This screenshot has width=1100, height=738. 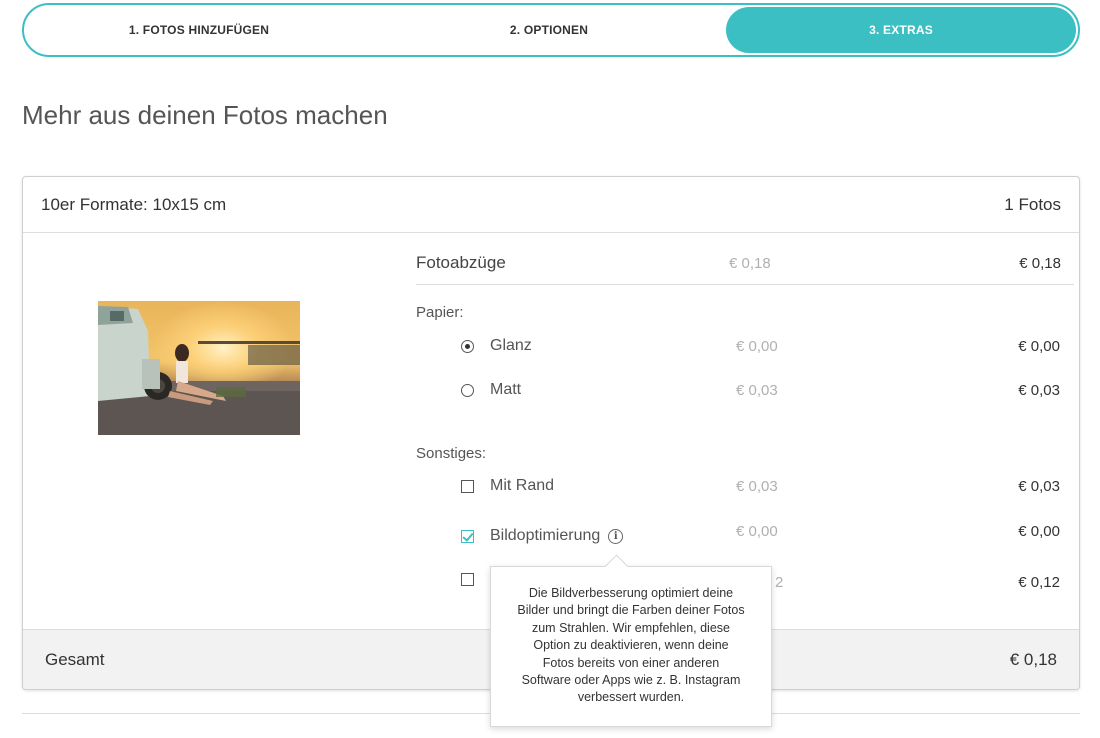 I want to click on other-option-mit-rand: Mit Rand, so click(x=507, y=486).